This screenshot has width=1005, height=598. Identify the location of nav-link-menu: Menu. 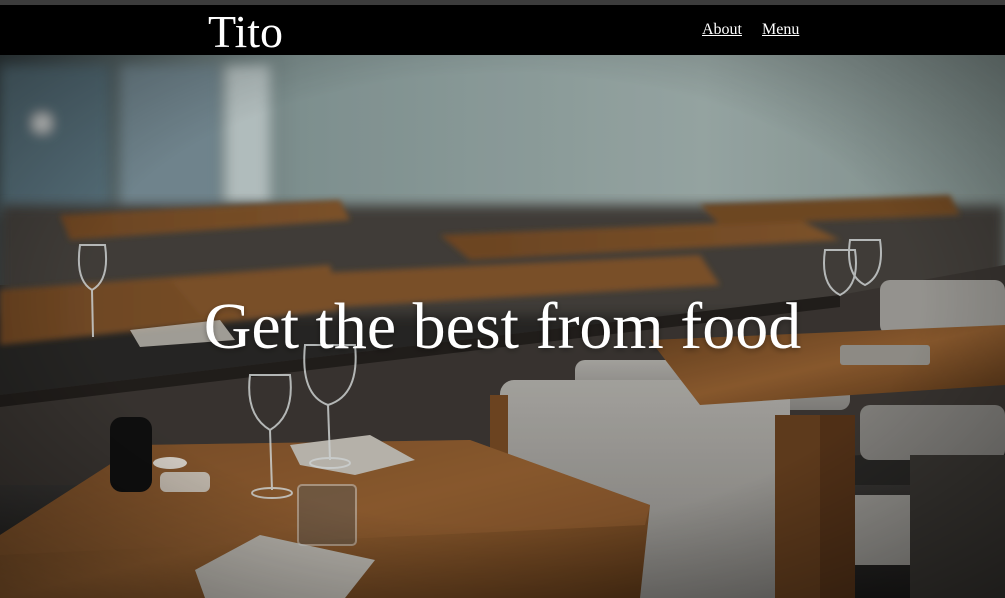
(780, 30).